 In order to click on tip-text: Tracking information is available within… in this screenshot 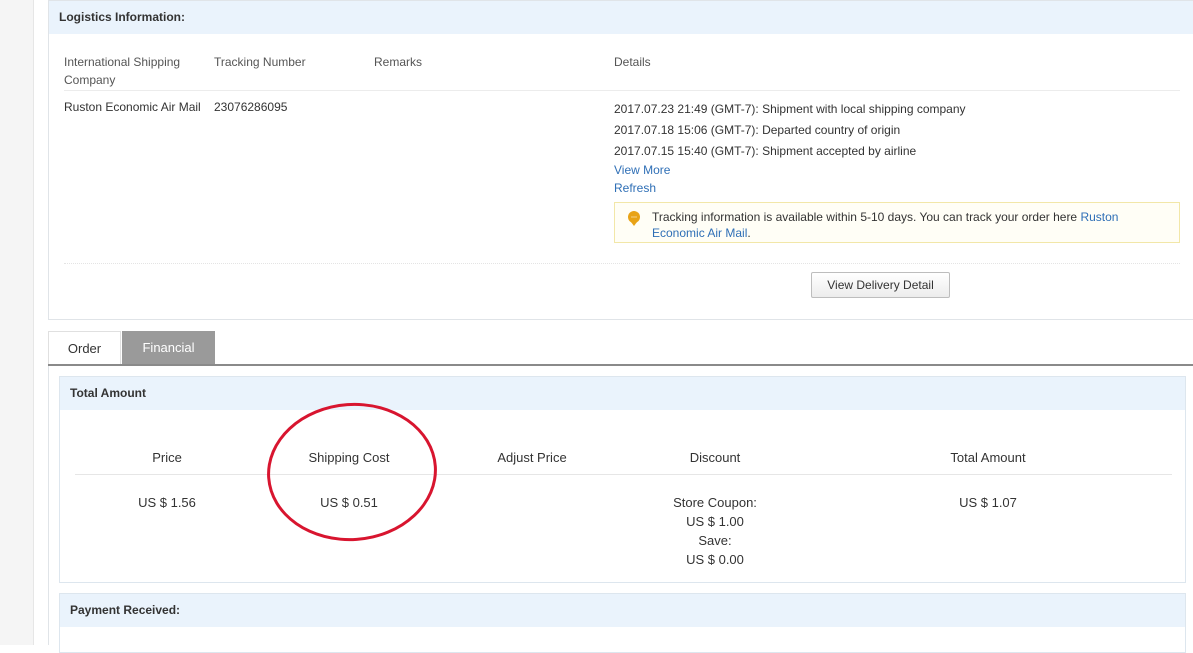, I will do `click(885, 225)`.